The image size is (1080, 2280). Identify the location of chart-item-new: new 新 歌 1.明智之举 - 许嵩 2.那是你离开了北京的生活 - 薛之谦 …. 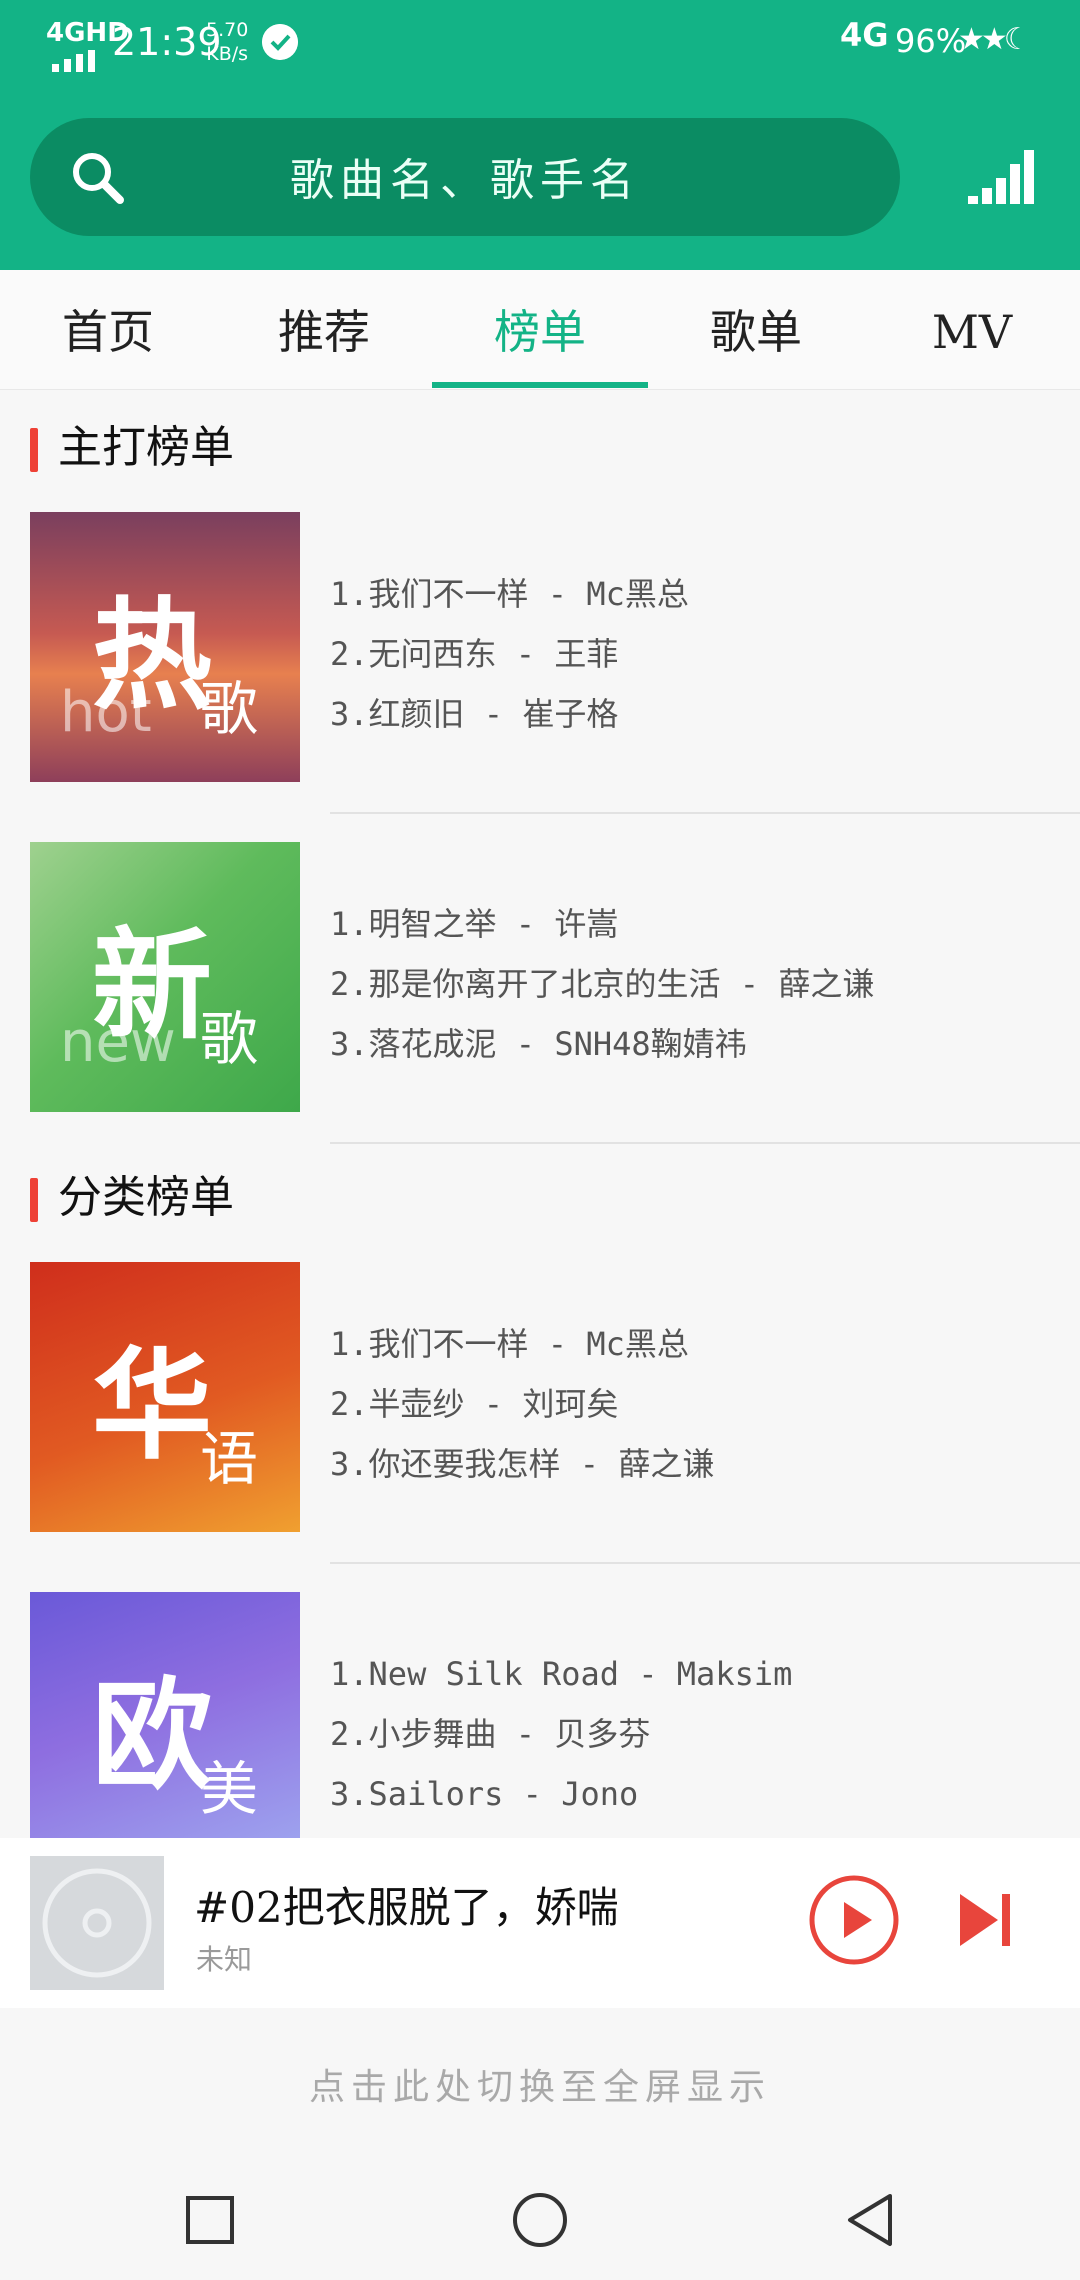
(540, 1007).